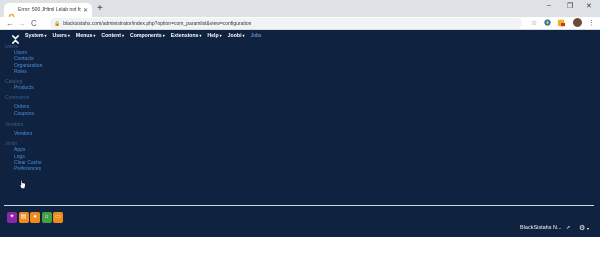 This screenshot has width=600, height=275. What do you see at coordinates (23, 72) in the screenshot?
I see `sidebar-link-roles: Roles` at bounding box center [23, 72].